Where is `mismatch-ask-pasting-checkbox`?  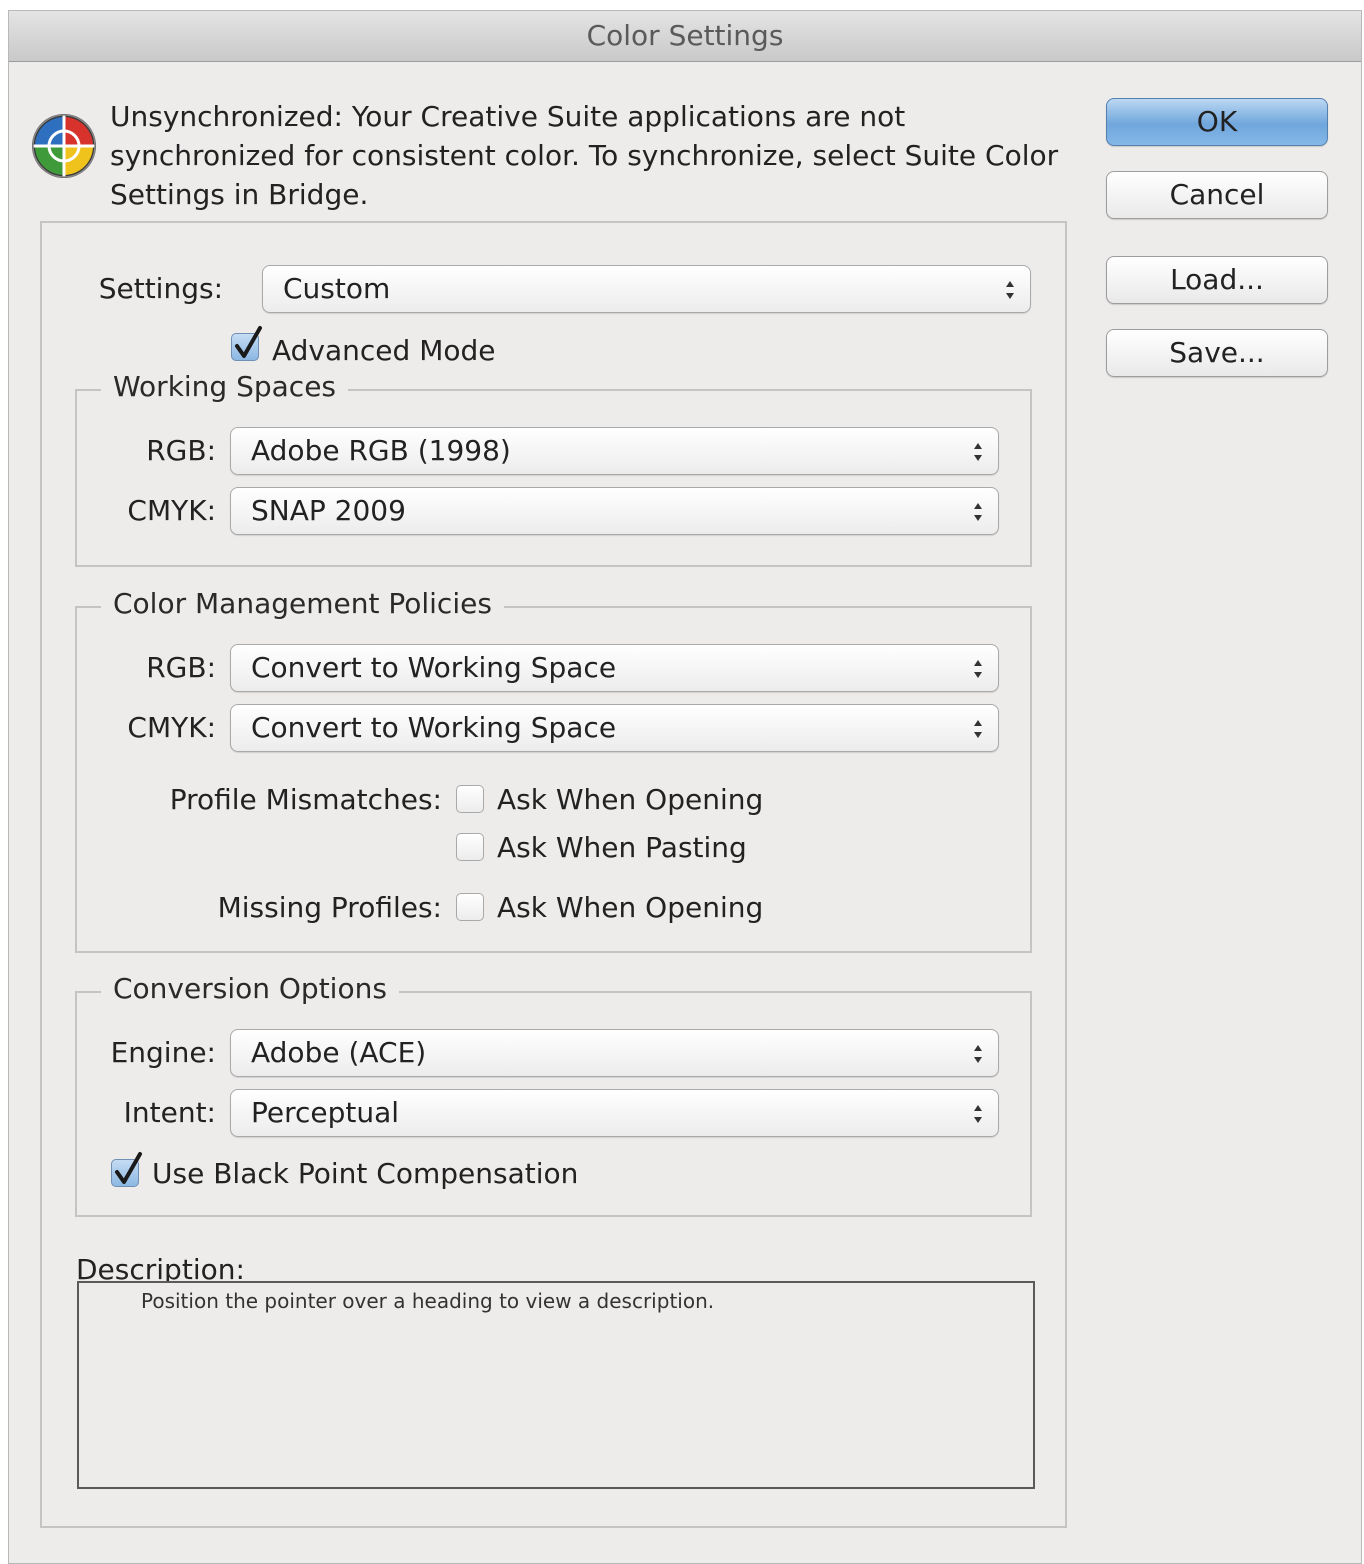
mismatch-ask-pasting-checkbox is located at coordinates (470, 847).